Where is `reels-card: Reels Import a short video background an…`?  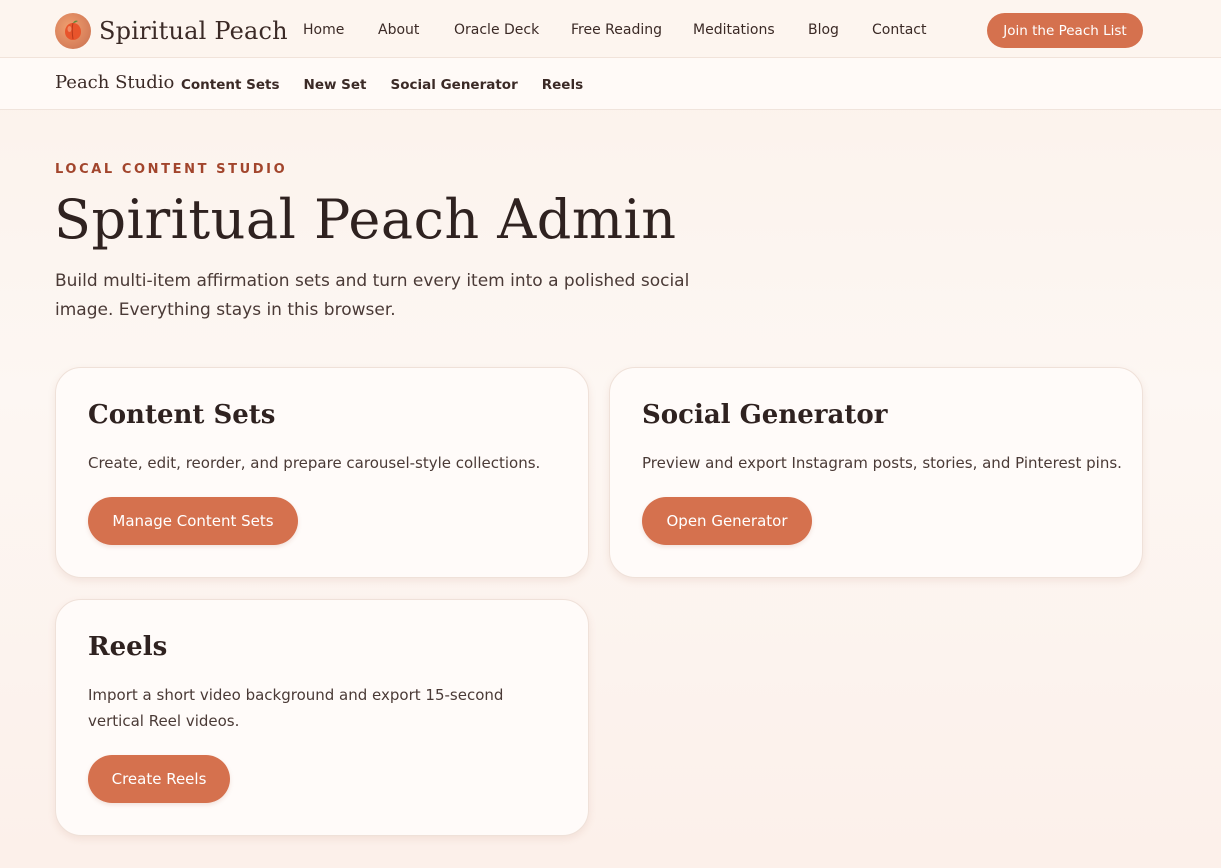 reels-card: Reels Import a short video background an… is located at coordinates (322, 717).